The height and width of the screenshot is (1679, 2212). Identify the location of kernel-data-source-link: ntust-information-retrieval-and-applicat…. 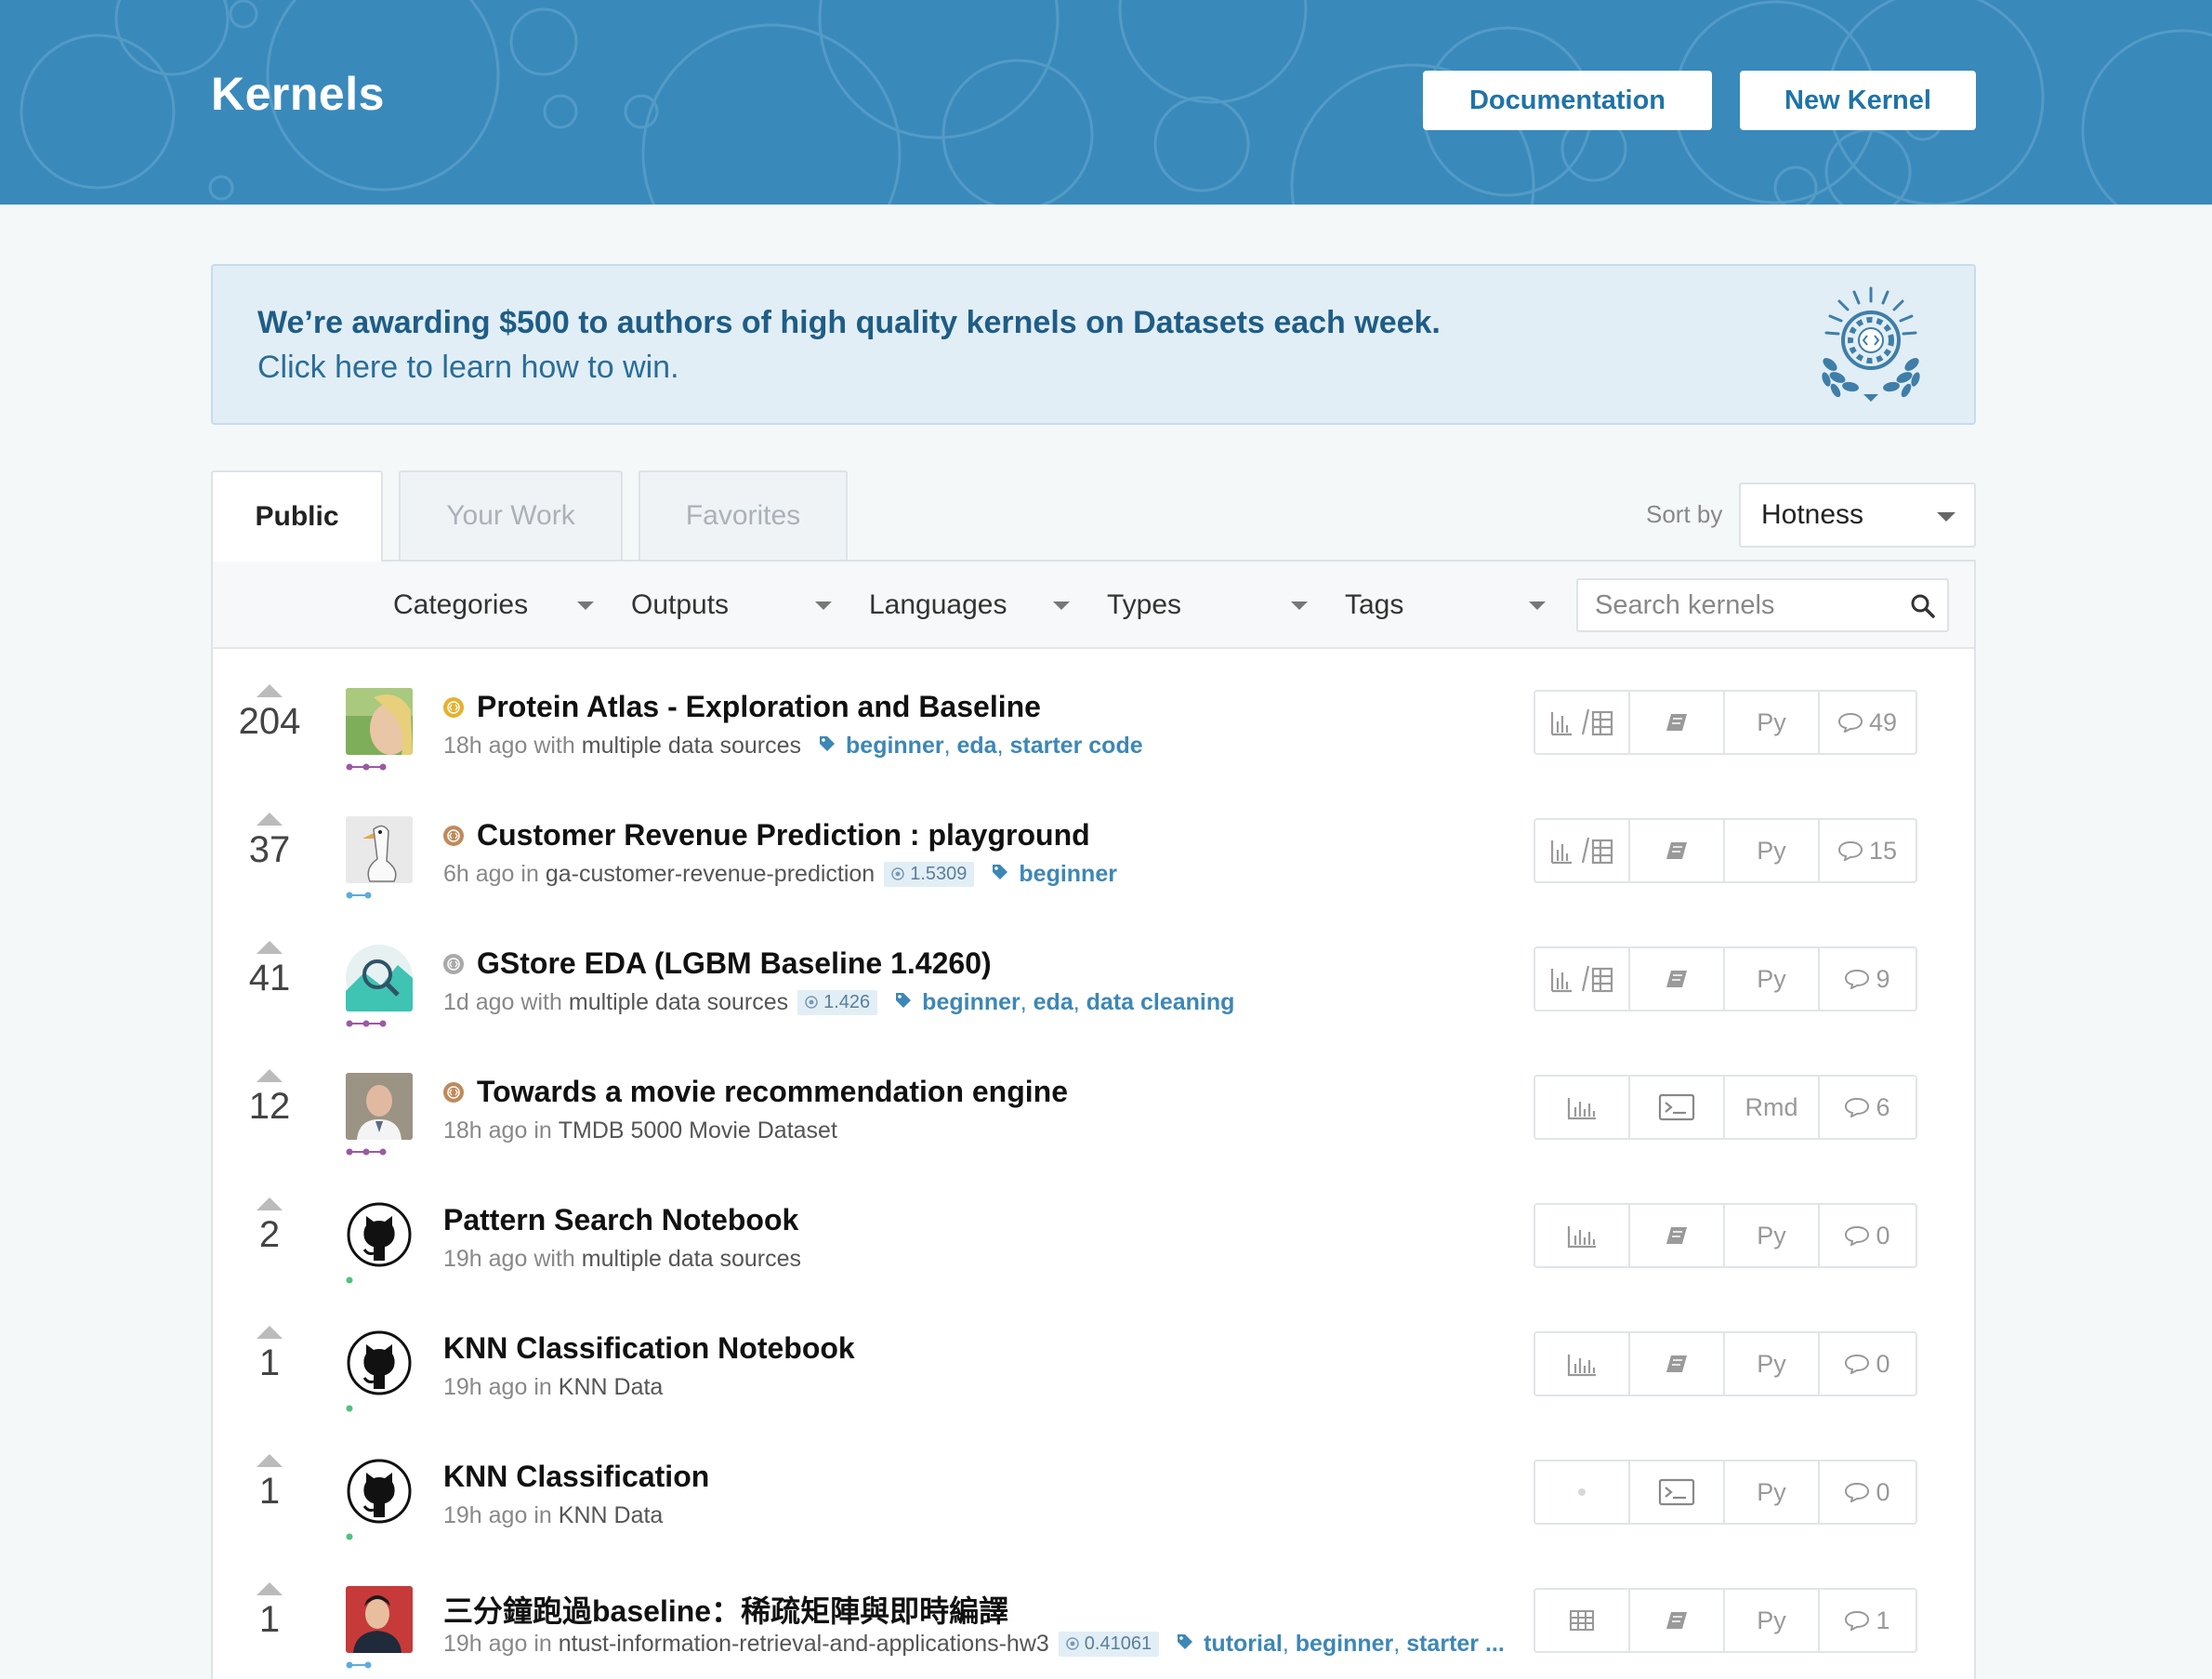
(804, 1644).